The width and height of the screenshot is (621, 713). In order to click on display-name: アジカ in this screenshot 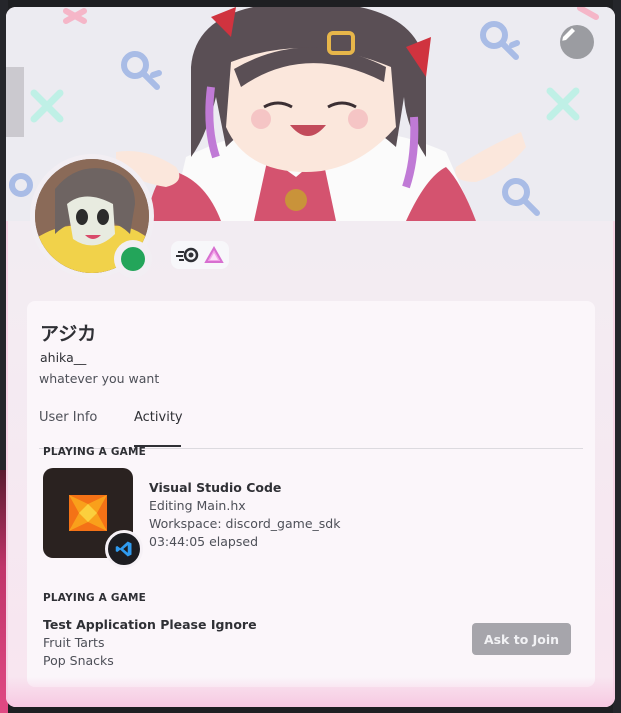, I will do `click(68, 334)`.